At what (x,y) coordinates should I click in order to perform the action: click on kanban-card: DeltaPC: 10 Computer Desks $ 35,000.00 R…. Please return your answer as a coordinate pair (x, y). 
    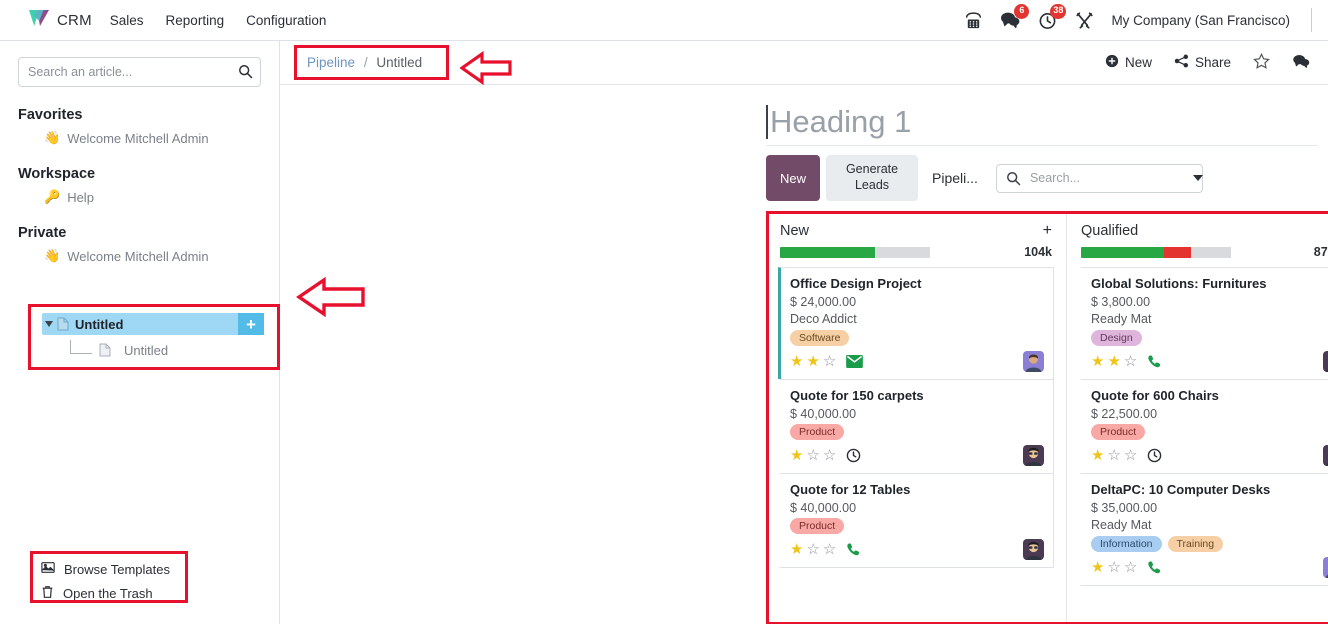
    Looking at the image, I should click on (1203, 529).